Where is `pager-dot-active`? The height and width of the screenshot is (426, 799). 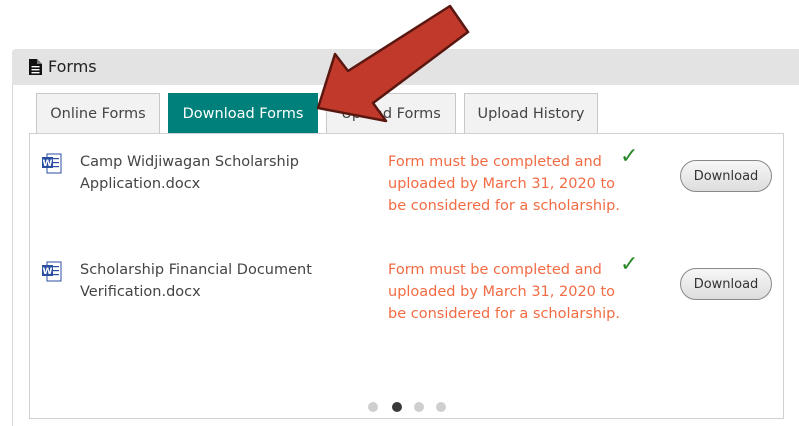
pager-dot-active is located at coordinates (397, 407).